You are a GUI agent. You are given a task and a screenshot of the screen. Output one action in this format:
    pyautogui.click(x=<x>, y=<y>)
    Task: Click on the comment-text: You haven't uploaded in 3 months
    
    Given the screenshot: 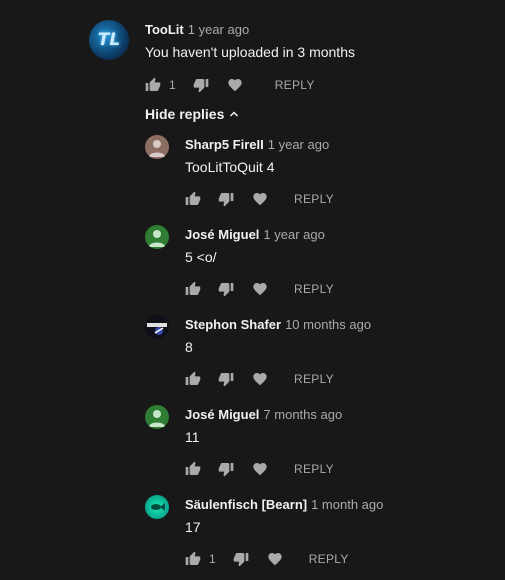 What is the action you would take?
    pyautogui.click(x=250, y=52)
    